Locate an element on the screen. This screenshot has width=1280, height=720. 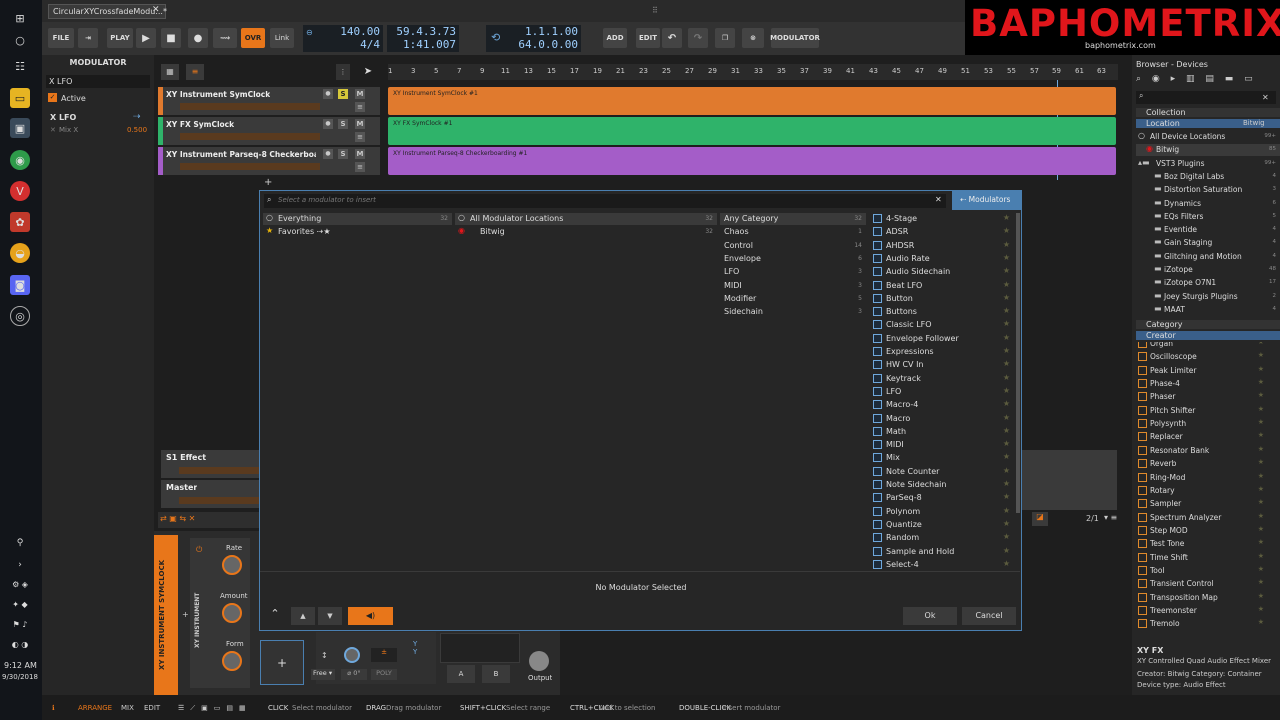
location-row: ▬ EQs Filters 5 is located at coordinates (1208, 217).